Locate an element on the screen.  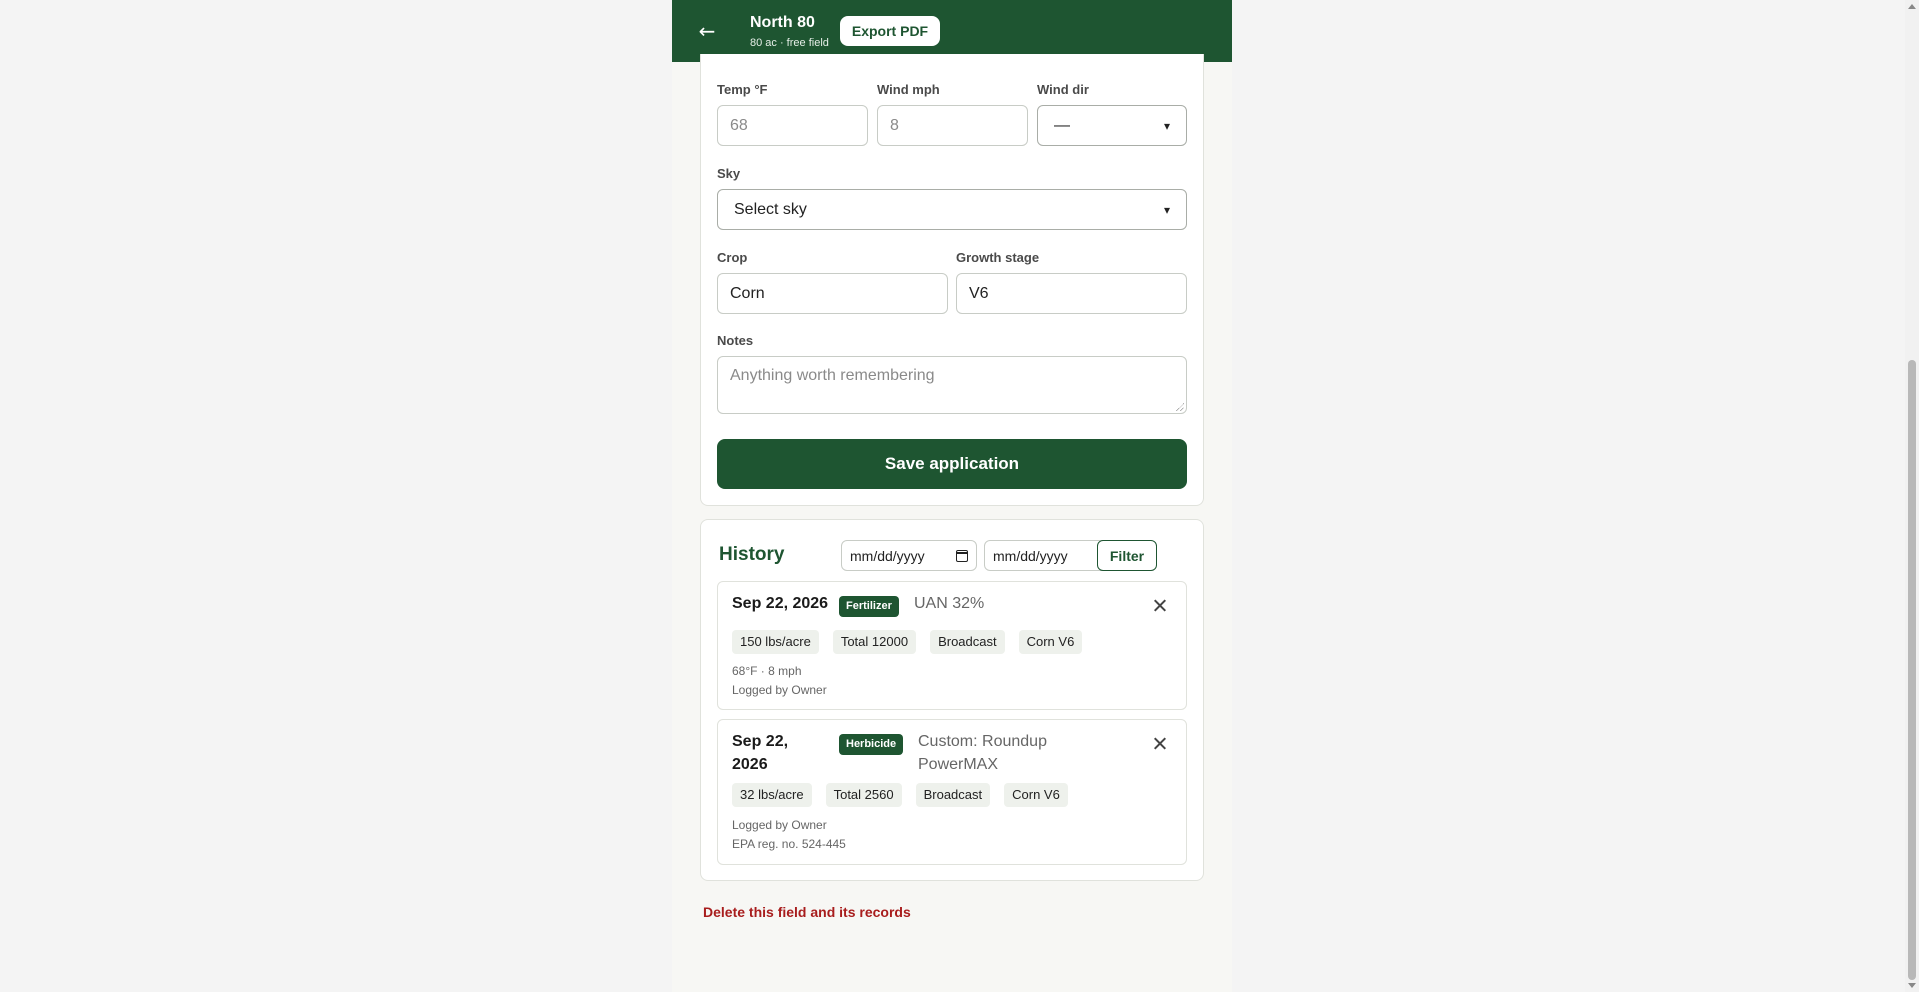
page-scrollbar is located at coordinates (1912, 496).